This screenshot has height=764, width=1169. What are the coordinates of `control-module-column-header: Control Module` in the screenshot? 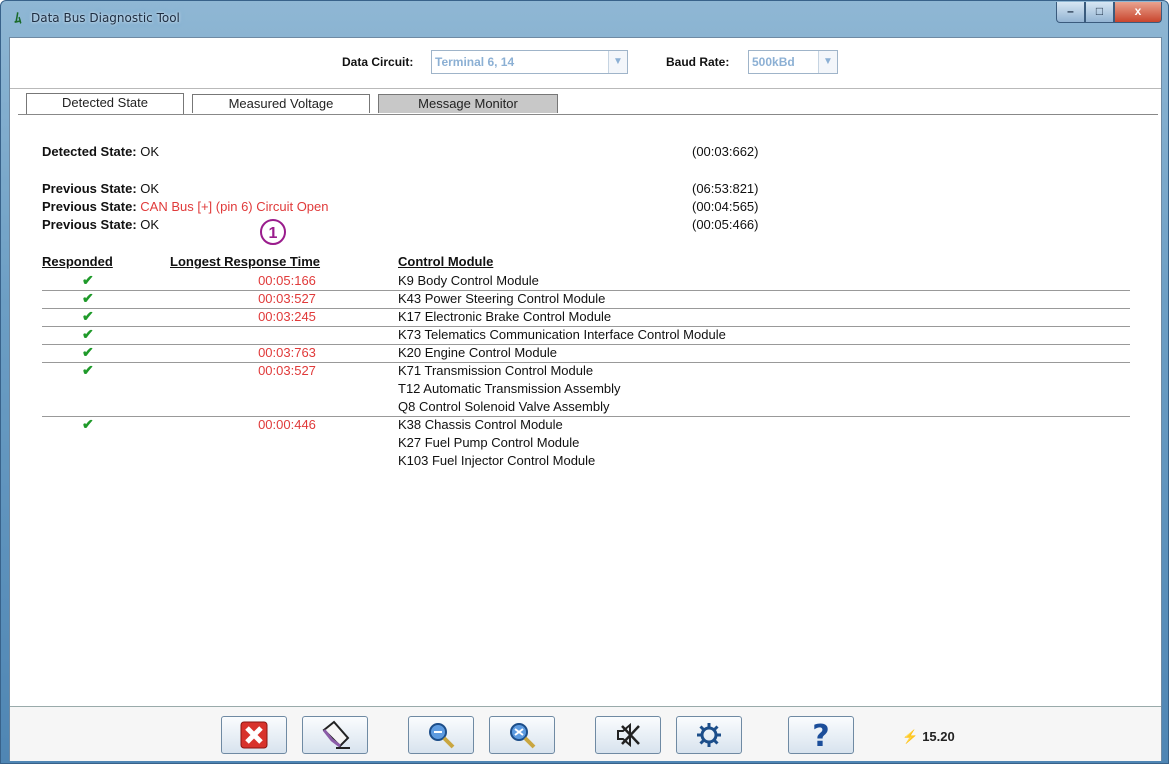 It's located at (446, 261).